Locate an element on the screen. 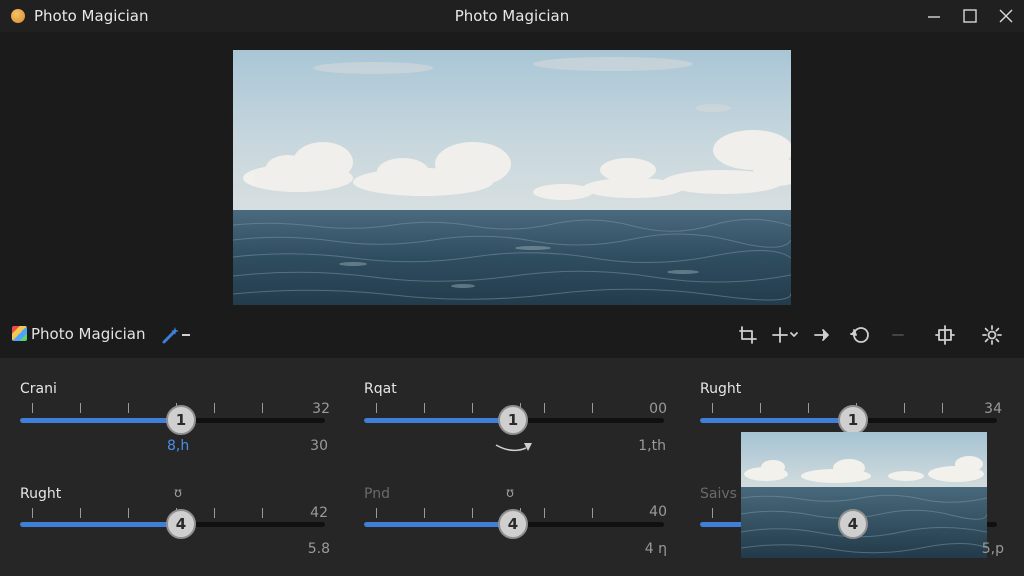 The height and width of the screenshot is (576, 1024). curve-arrow-icon is located at coordinates (513, 447).